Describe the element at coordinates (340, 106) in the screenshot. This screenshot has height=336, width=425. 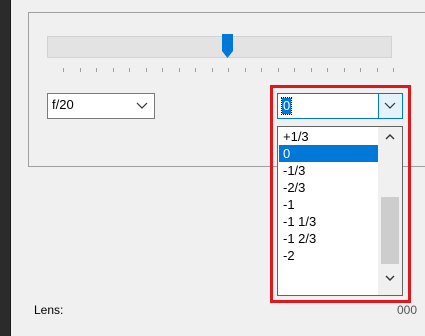
I see `exposure-combo: 0` at that location.